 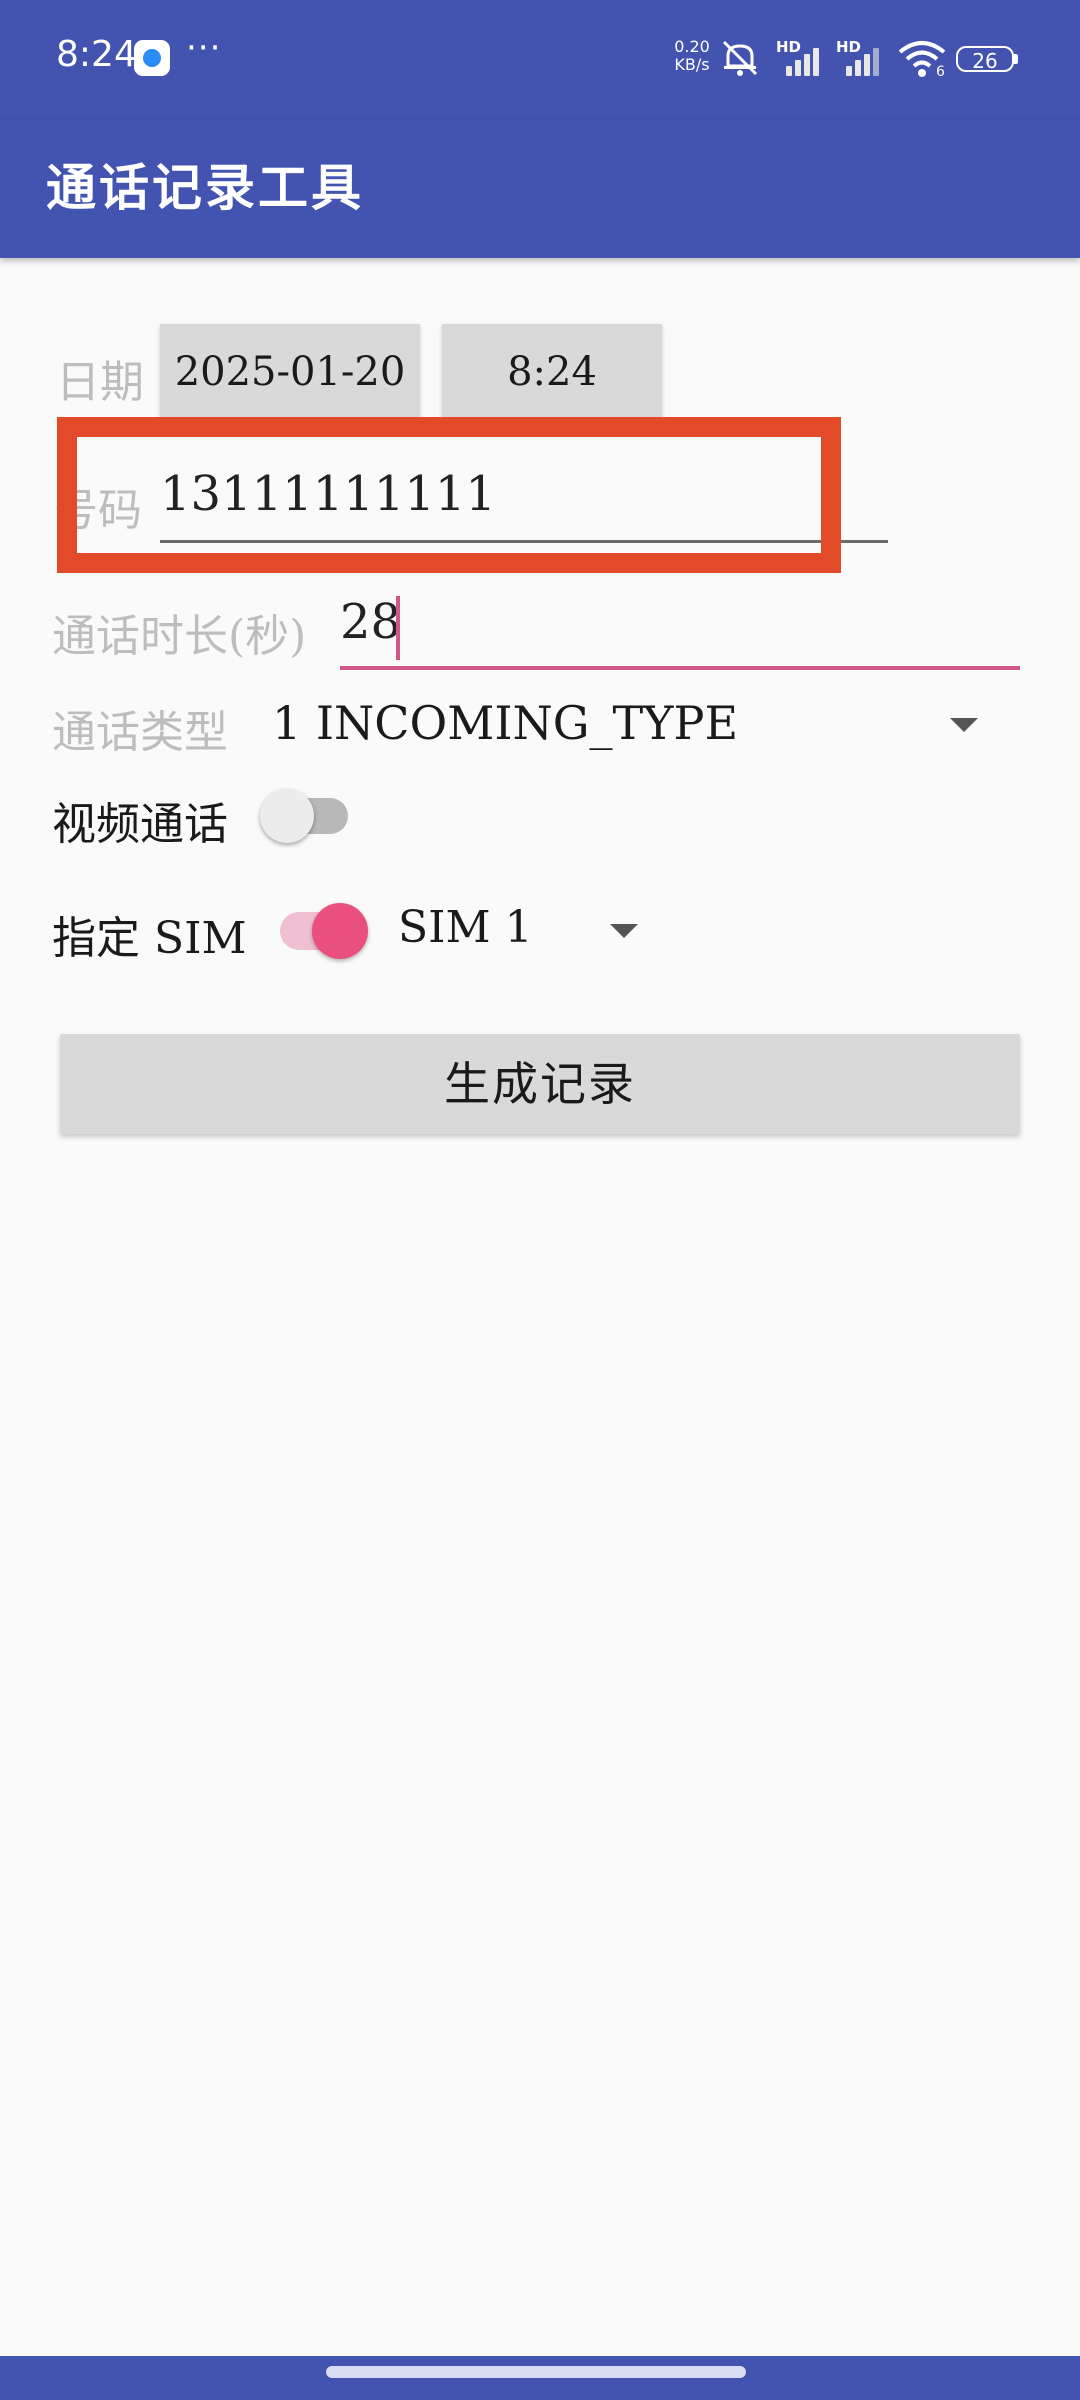 What do you see at coordinates (540, 1084) in the screenshot?
I see `generate-record-button: 生成记录` at bounding box center [540, 1084].